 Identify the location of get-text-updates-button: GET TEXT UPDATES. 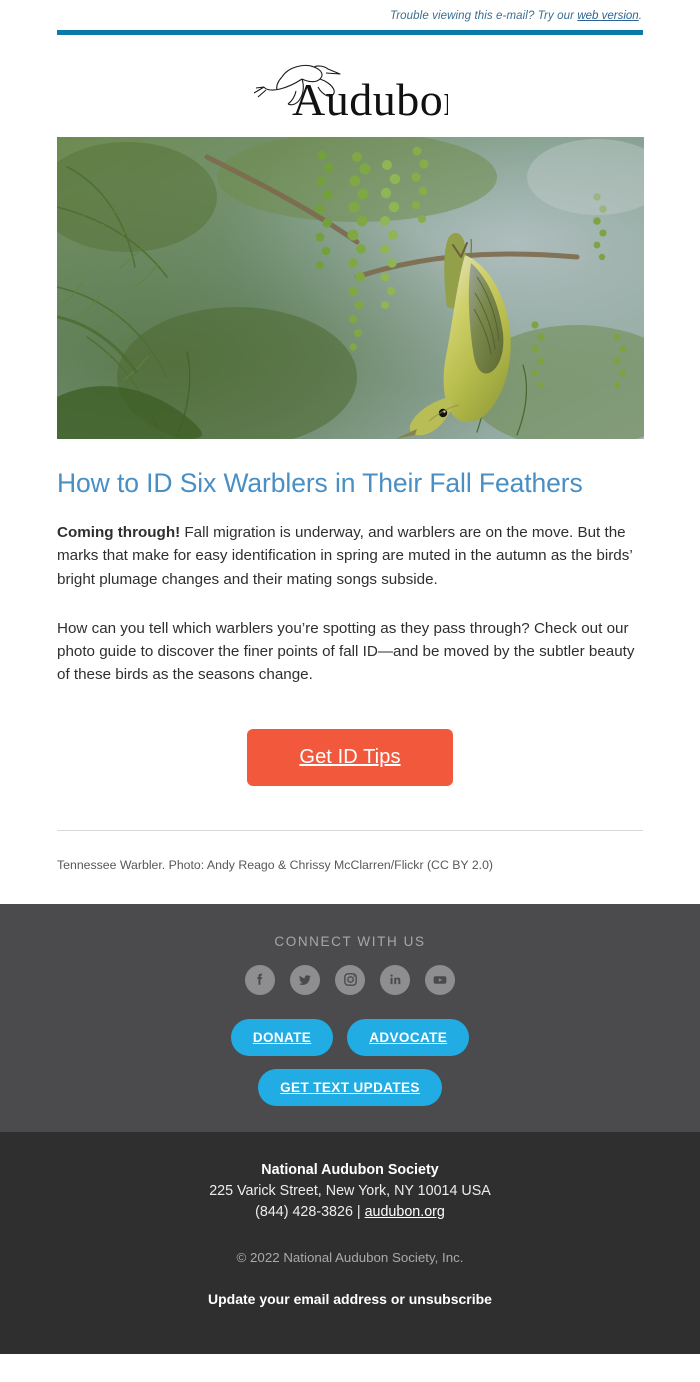
(350, 1087).